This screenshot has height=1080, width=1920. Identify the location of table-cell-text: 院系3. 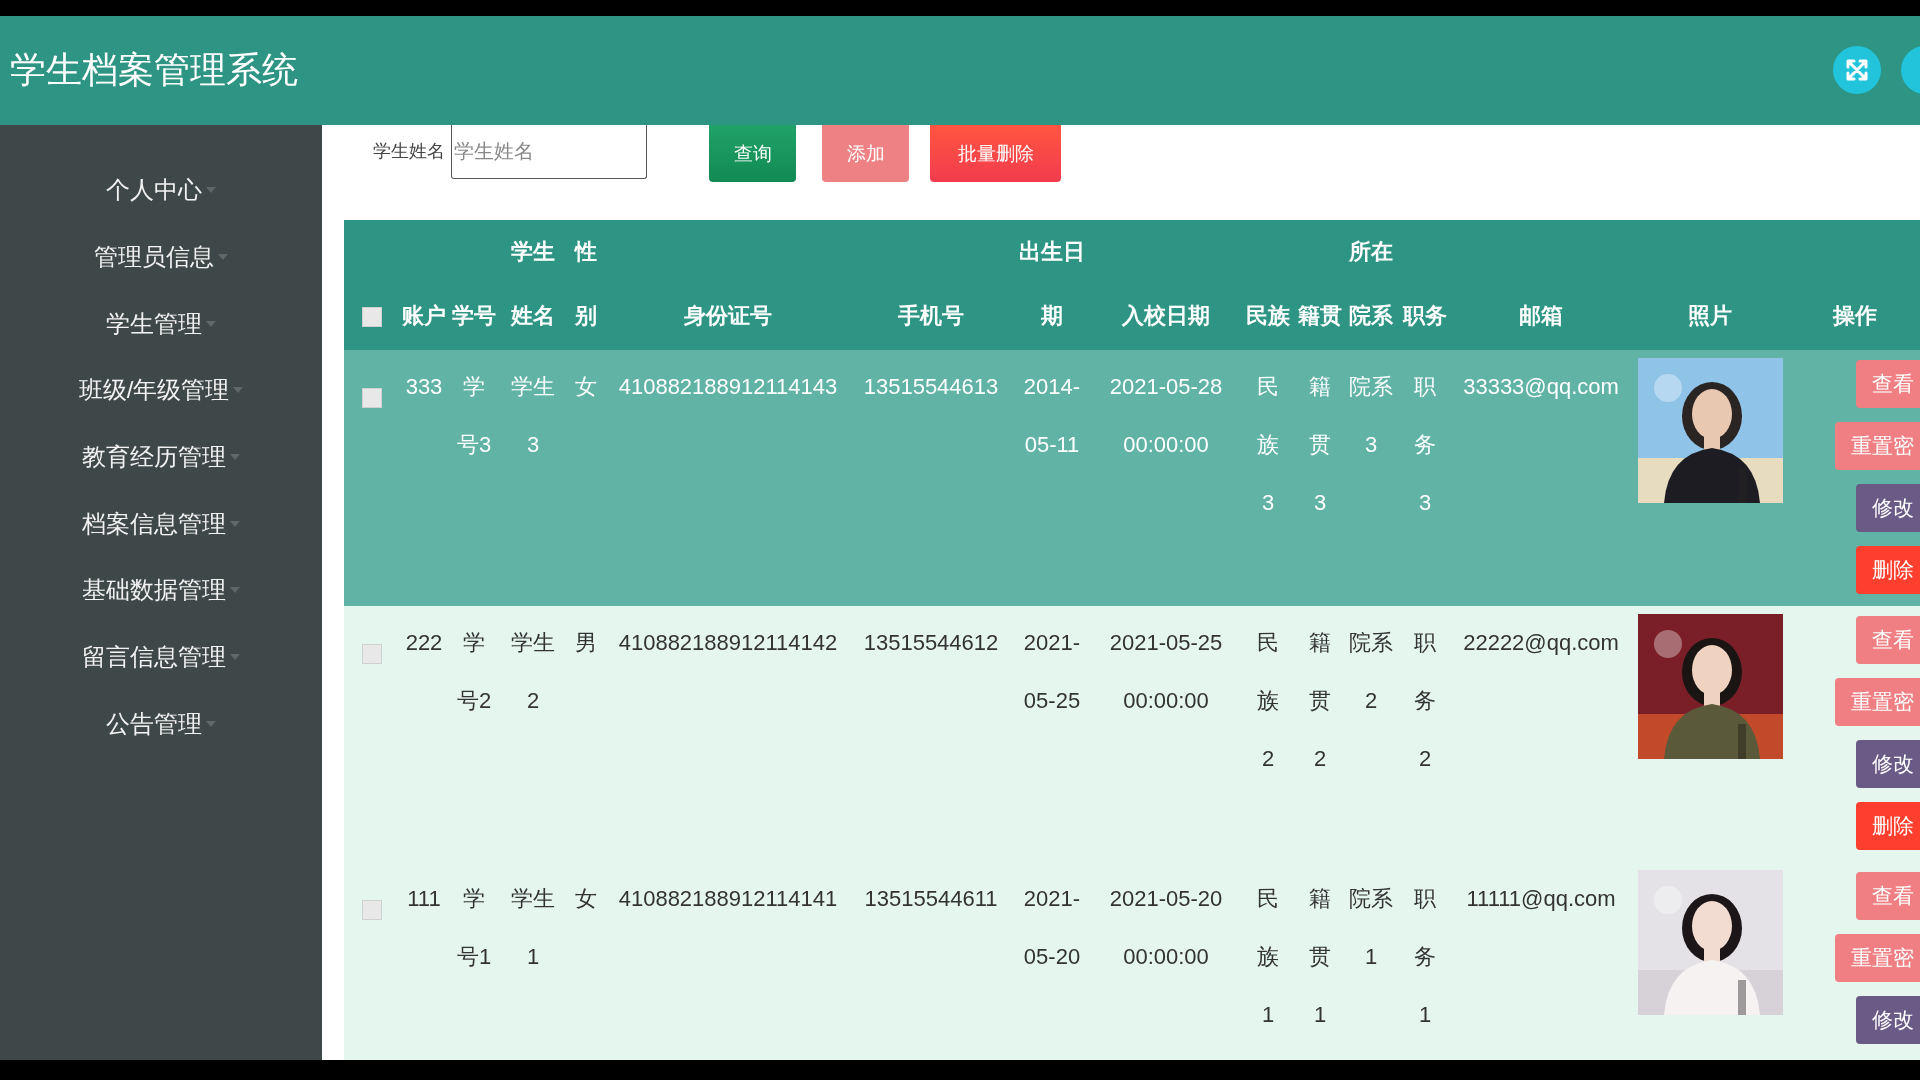
(1371, 416).